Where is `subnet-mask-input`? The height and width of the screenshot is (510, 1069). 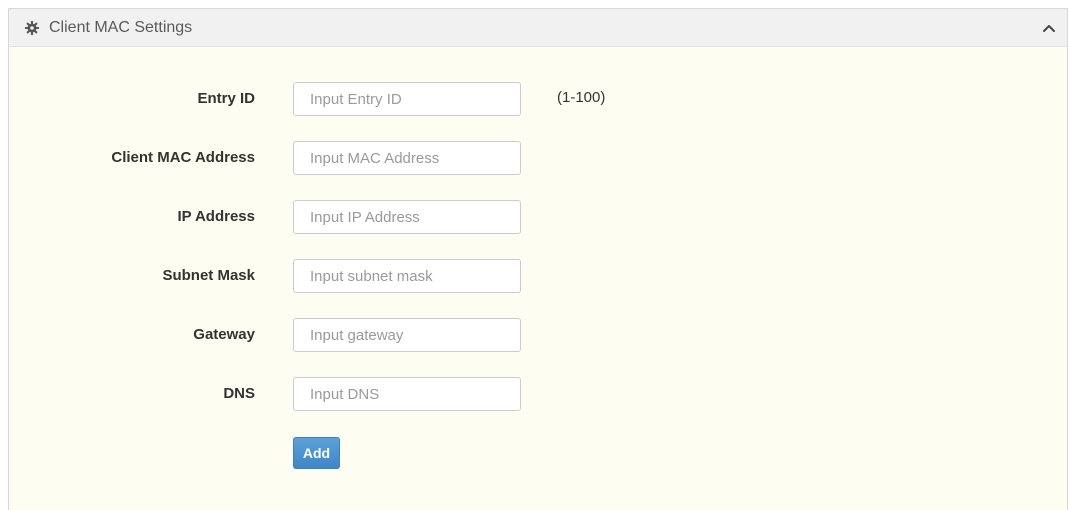
subnet-mask-input is located at coordinates (407, 276).